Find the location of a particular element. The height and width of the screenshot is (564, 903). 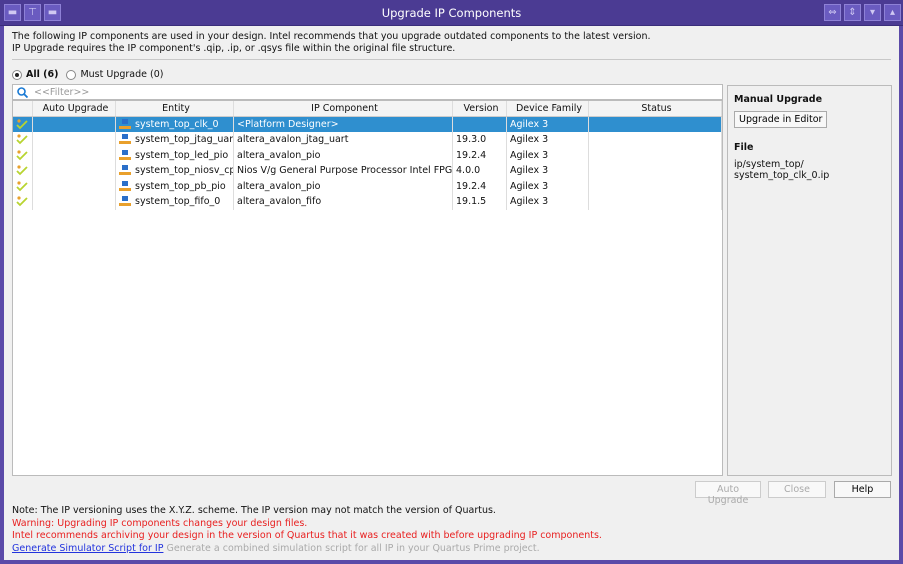

radio-all: All (6) is located at coordinates (35, 74).